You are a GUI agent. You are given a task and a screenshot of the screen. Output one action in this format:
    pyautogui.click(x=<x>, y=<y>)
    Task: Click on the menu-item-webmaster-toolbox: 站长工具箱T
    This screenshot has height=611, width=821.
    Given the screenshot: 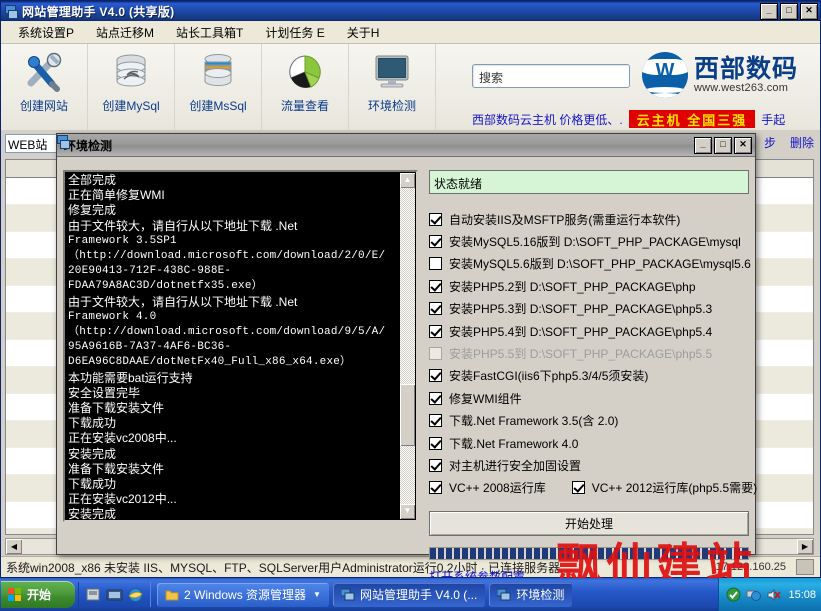 What is the action you would take?
    pyautogui.click(x=209, y=32)
    